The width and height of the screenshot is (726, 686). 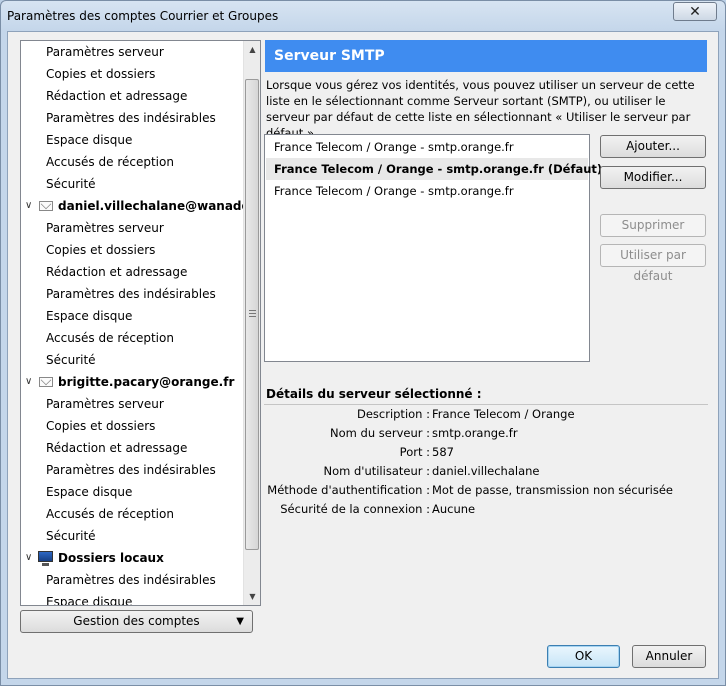 What do you see at coordinates (486, 452) in the screenshot?
I see `detail-row-port: Port : 587` at bounding box center [486, 452].